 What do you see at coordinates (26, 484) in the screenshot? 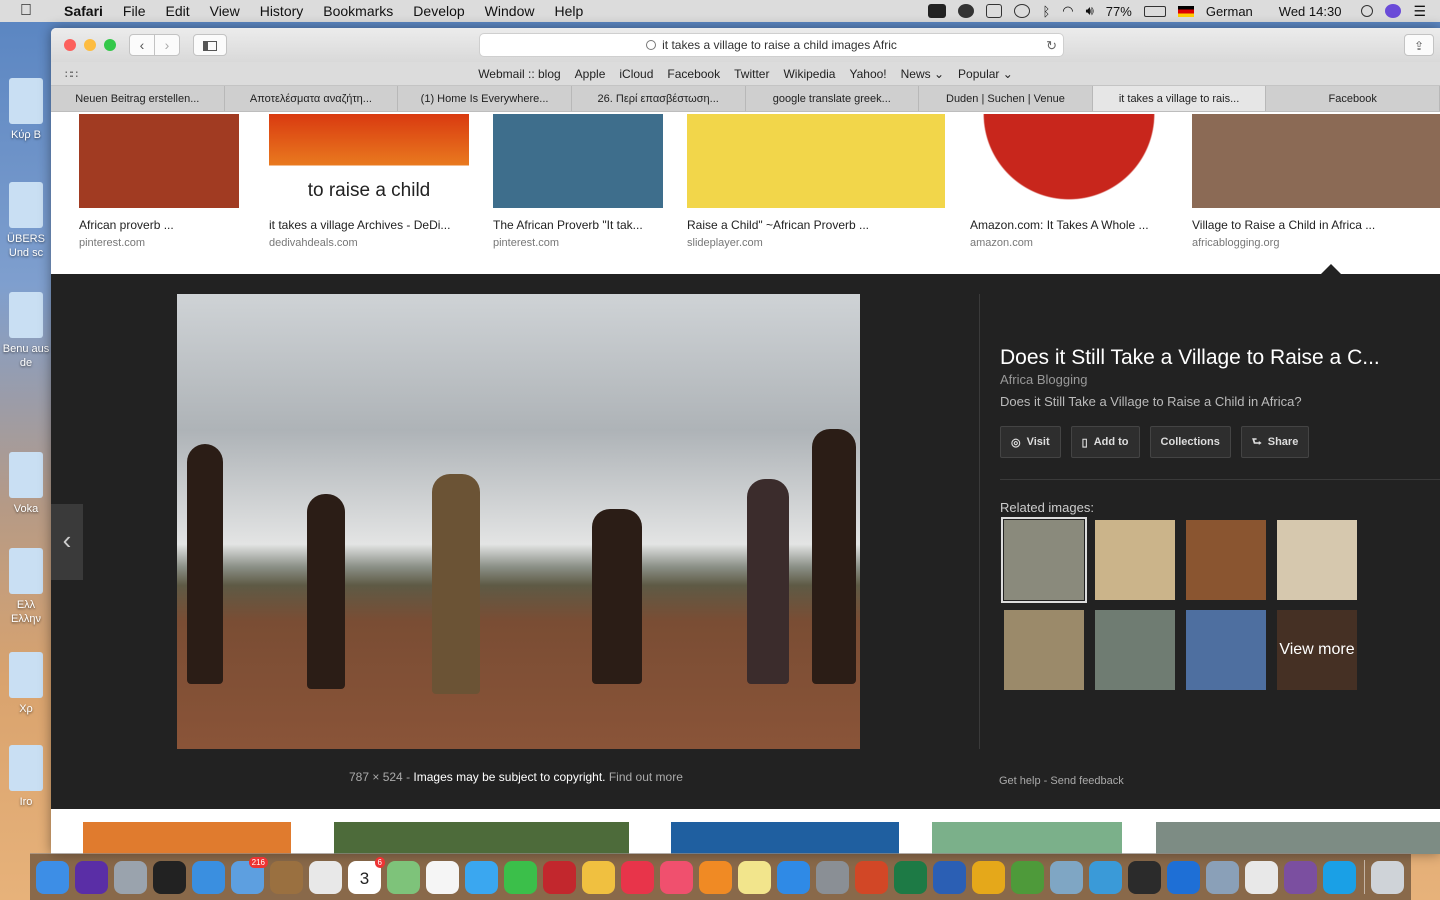
I see `desktop-icon: Voka` at bounding box center [26, 484].